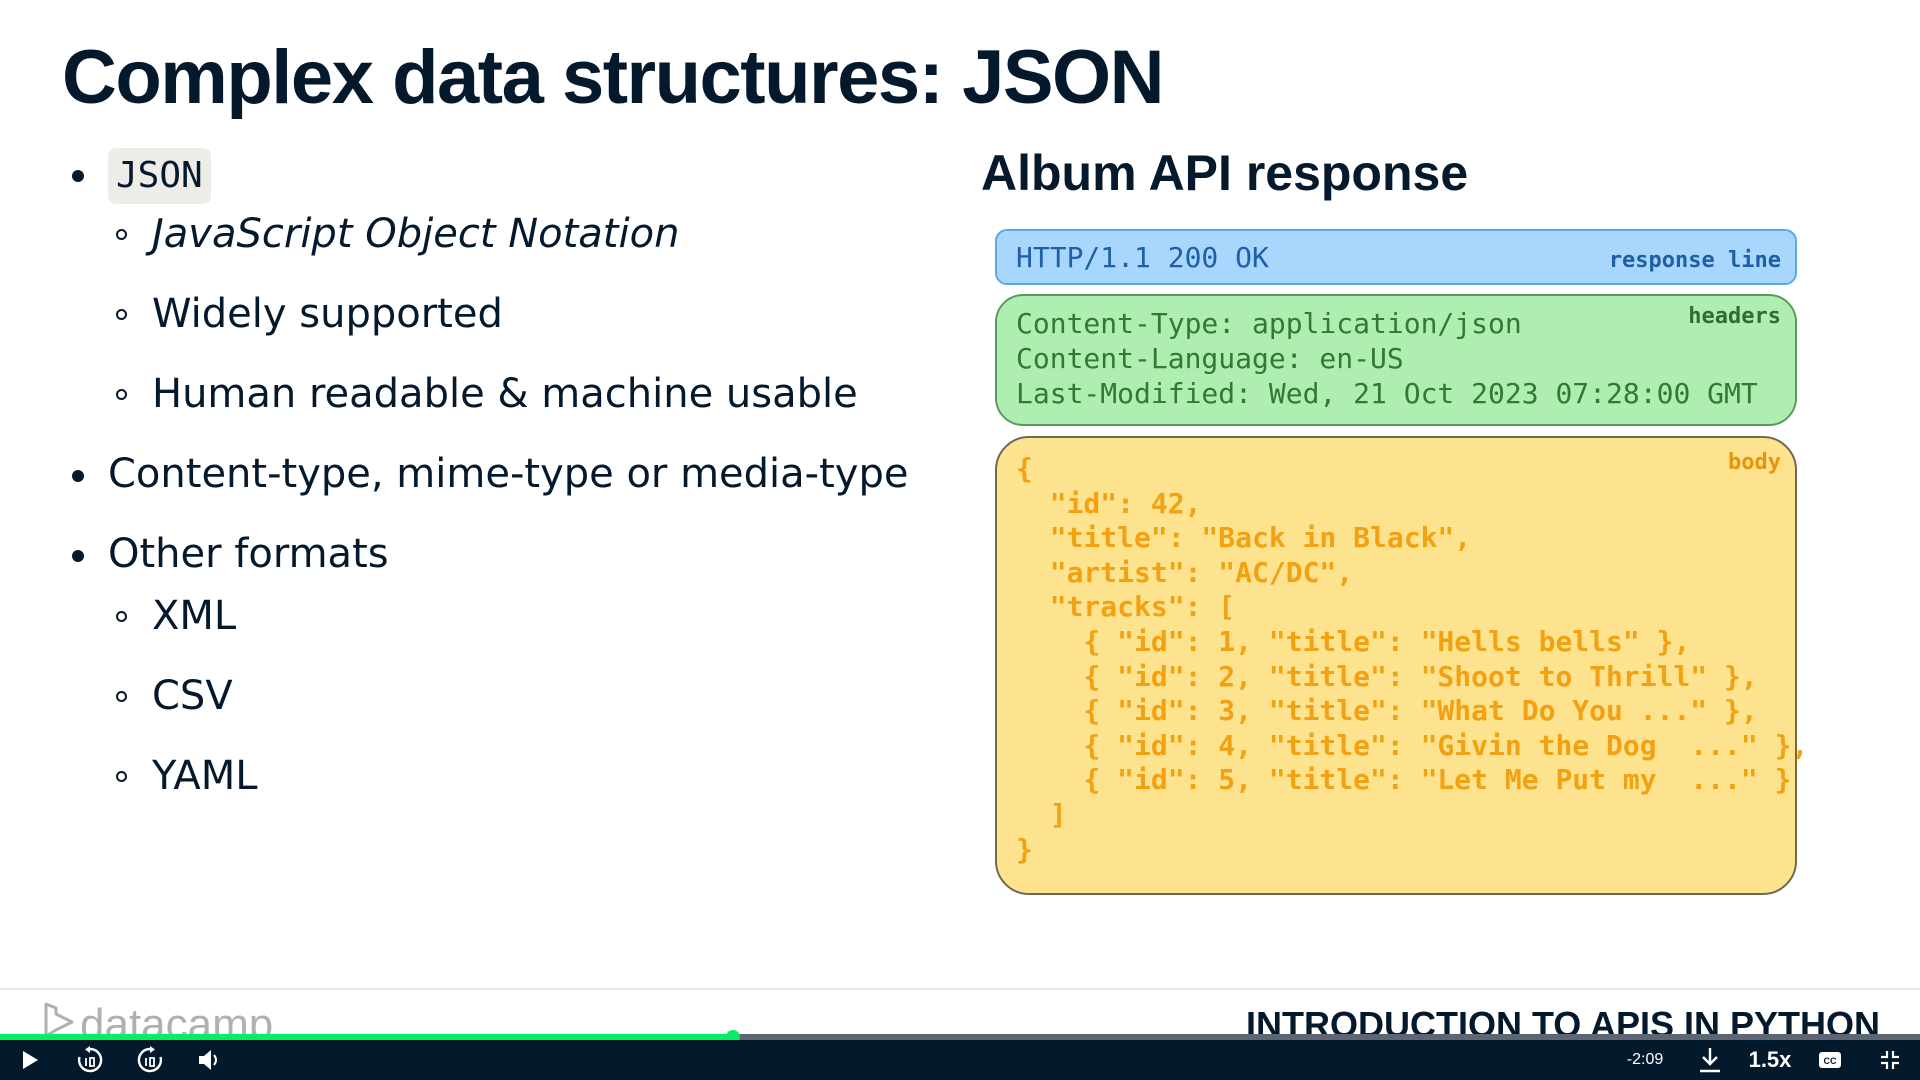 Image resolution: width=1920 pixels, height=1080 pixels. I want to click on video-controls-bar: -2:09 1.5x CC, so click(960, 1060).